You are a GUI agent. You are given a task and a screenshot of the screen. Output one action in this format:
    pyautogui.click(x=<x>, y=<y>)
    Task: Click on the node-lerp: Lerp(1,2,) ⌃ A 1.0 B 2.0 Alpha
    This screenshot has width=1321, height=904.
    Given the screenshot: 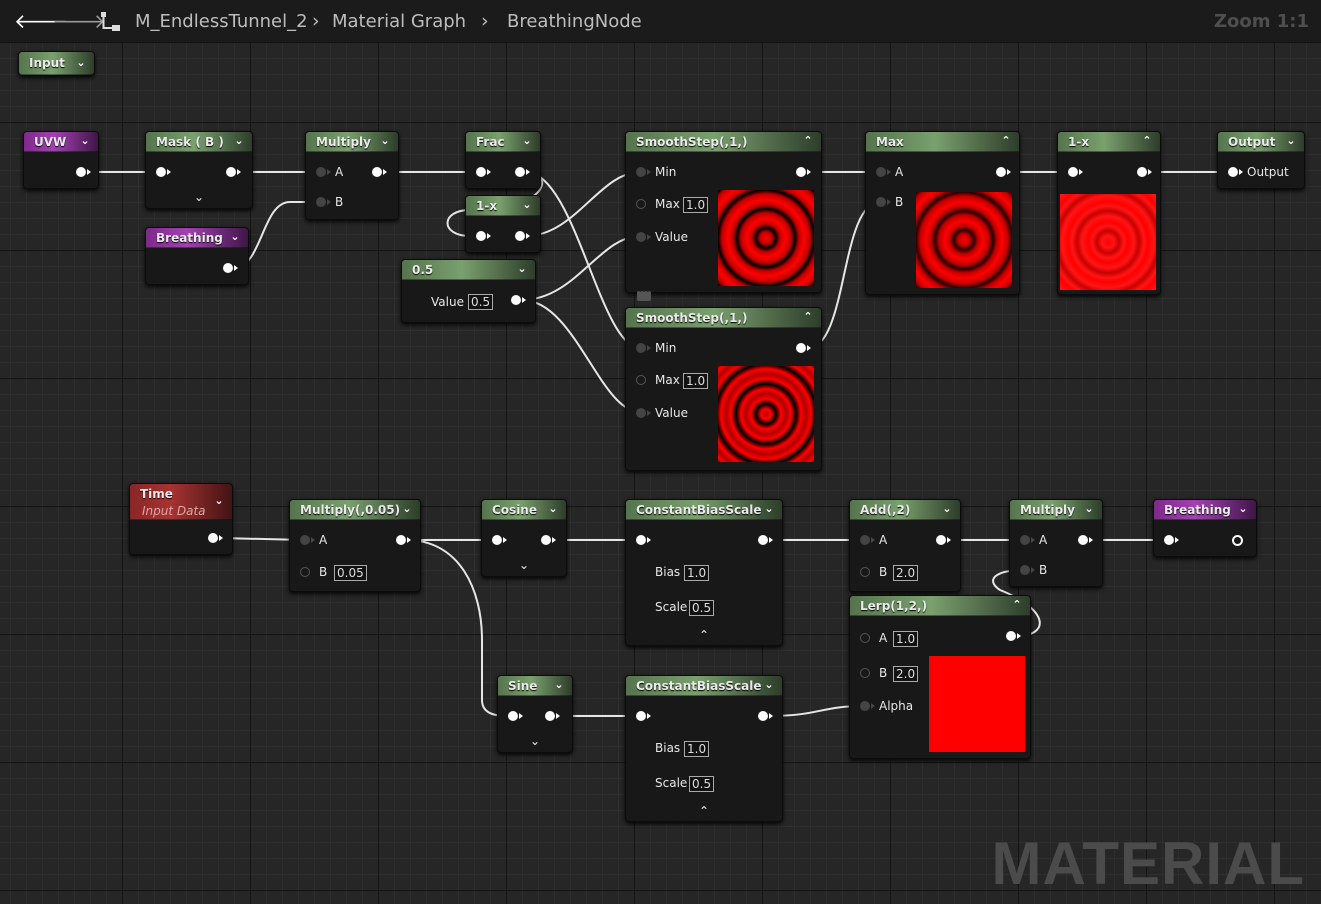 What is the action you would take?
    pyautogui.click(x=940, y=677)
    